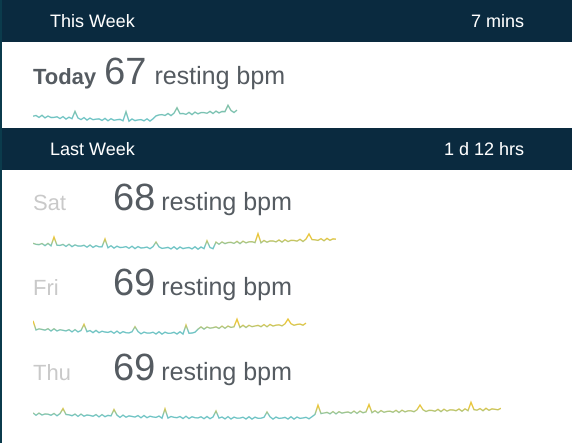 This screenshot has height=443, width=572. What do you see at coordinates (92, 149) in the screenshot?
I see `section-title: Last Week` at bounding box center [92, 149].